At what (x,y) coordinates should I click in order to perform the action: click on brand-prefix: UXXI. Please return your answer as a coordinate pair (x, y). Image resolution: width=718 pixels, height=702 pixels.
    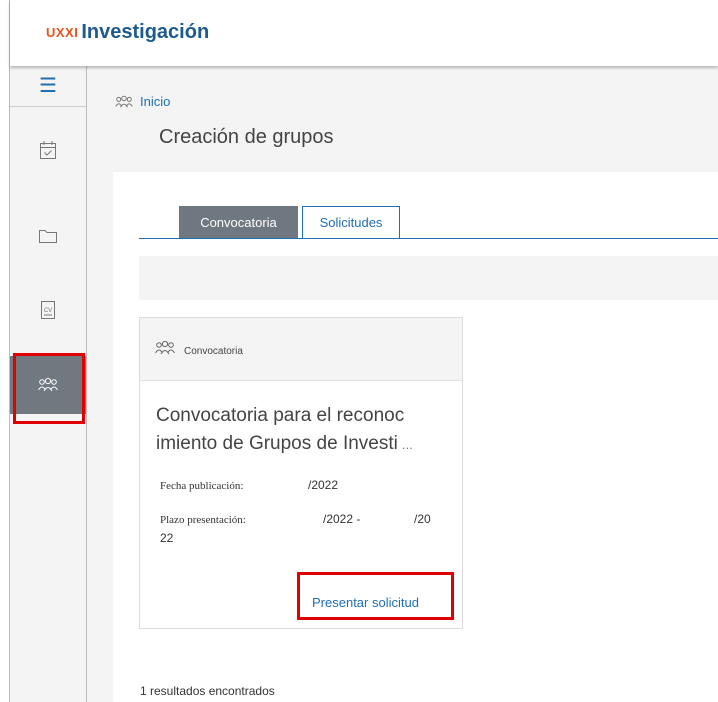
    Looking at the image, I should click on (62, 32).